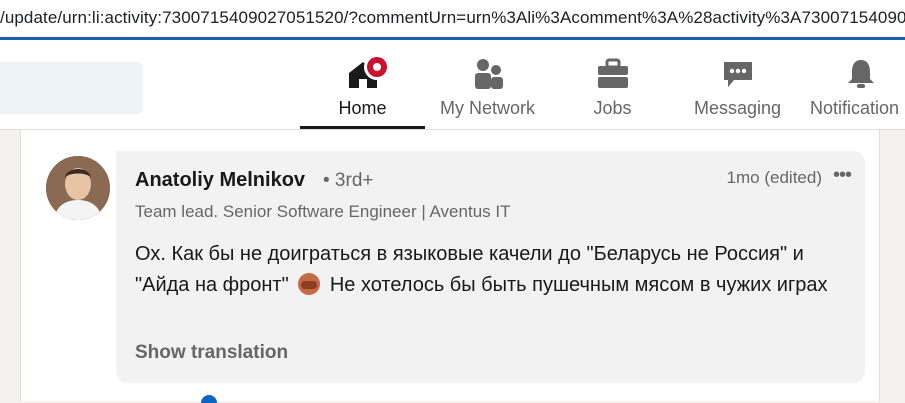 This screenshot has width=905, height=403. I want to click on active-tab-indicator, so click(362, 127).